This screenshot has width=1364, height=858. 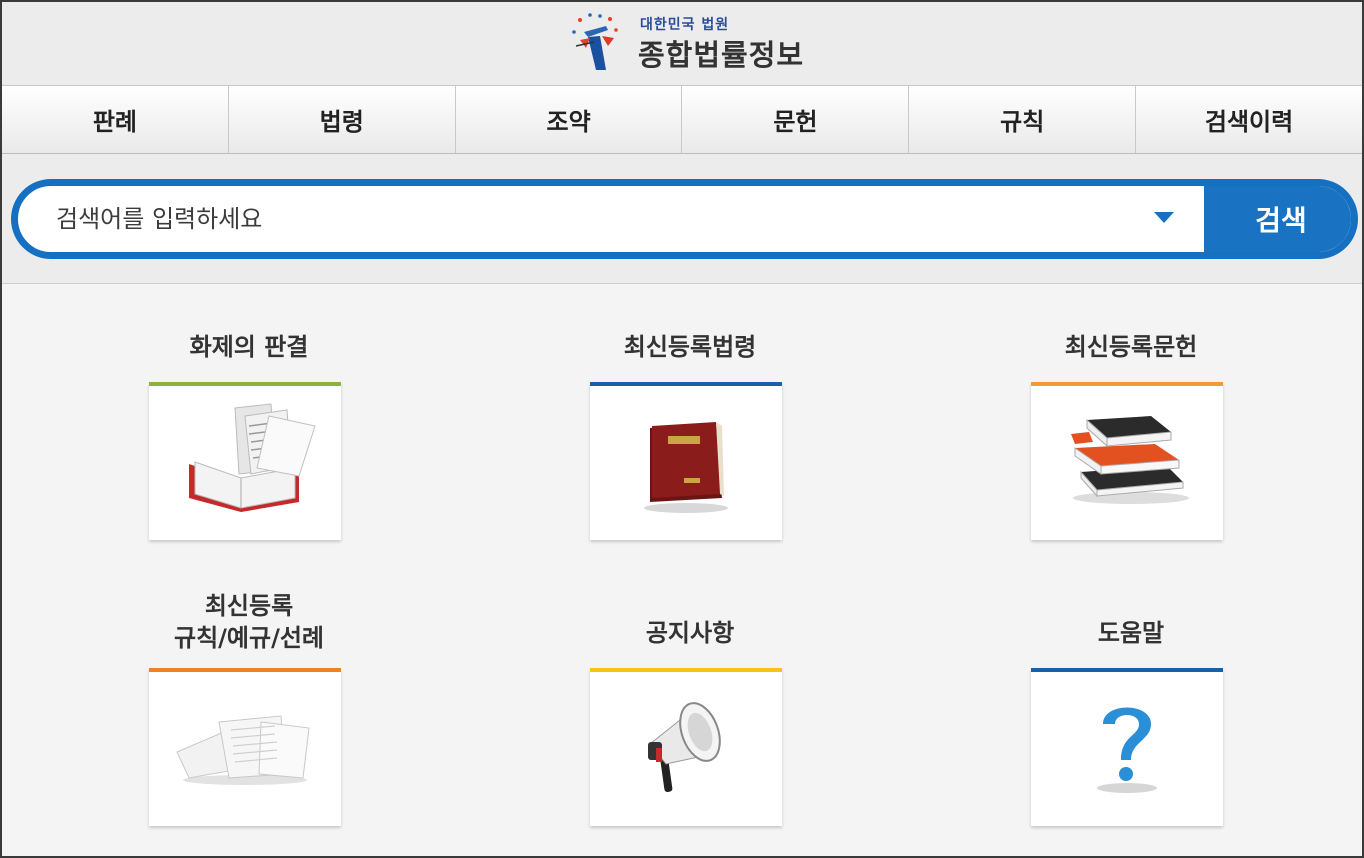 I want to click on site-logo: 대한민국 법원 종합법률정보, so click(x=696, y=43).